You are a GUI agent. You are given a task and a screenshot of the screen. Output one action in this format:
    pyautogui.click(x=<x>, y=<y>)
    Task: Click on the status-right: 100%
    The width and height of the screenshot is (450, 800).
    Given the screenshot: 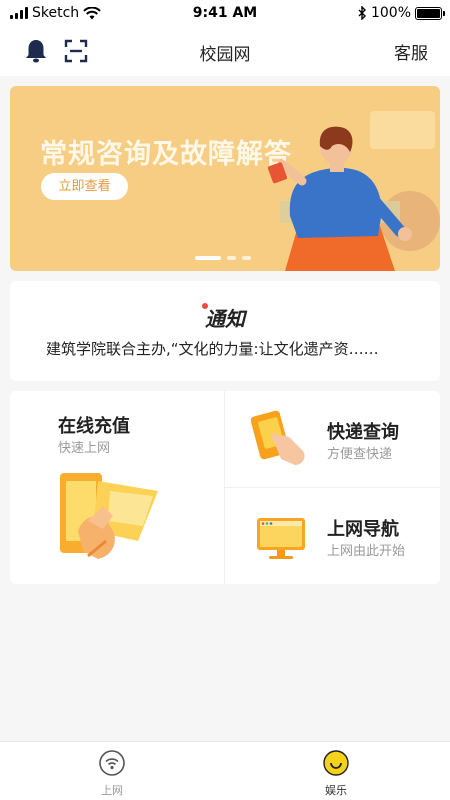 What is the action you would take?
    pyautogui.click(x=401, y=13)
    